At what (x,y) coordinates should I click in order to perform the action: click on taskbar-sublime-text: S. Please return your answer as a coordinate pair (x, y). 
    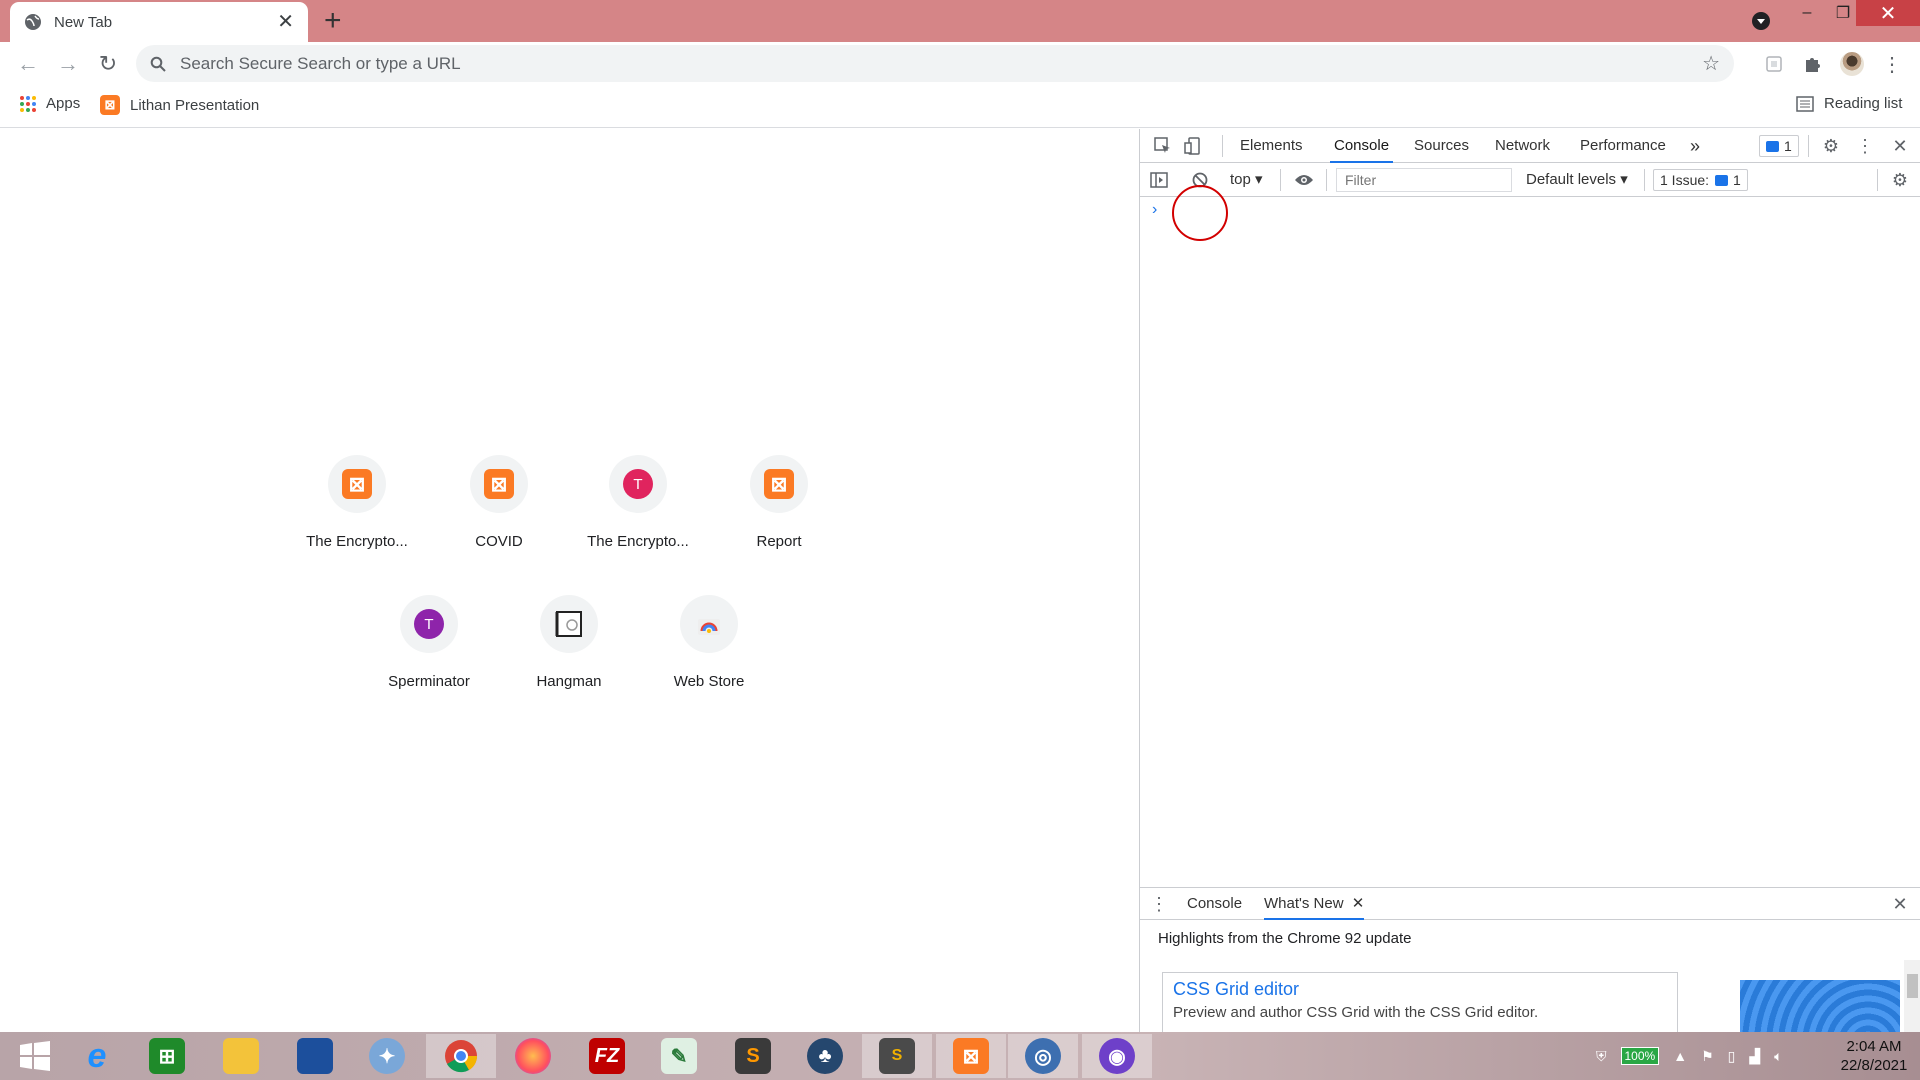
    Looking at the image, I should click on (753, 1056).